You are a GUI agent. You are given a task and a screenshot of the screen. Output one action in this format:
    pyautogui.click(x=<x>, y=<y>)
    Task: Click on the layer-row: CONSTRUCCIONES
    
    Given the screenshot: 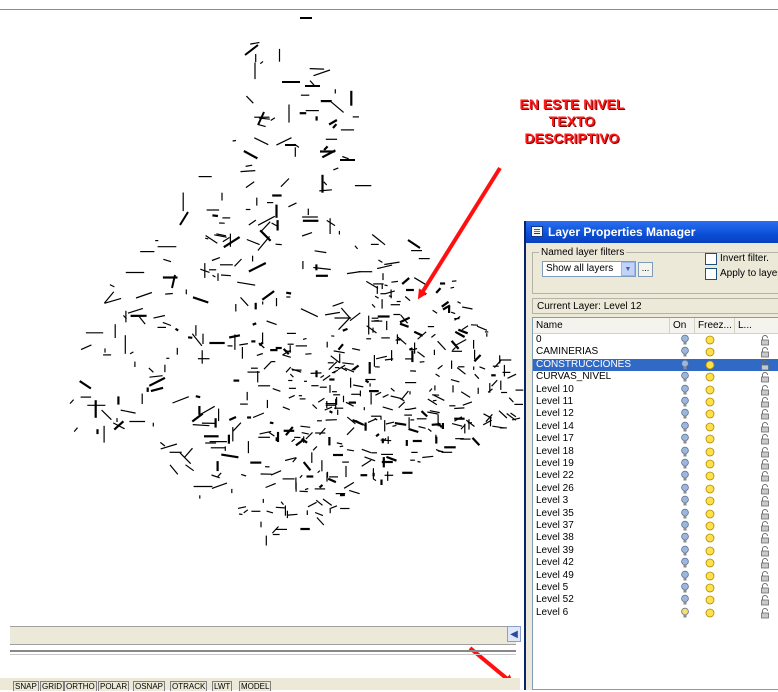 What is the action you would take?
    pyautogui.click(x=655, y=365)
    